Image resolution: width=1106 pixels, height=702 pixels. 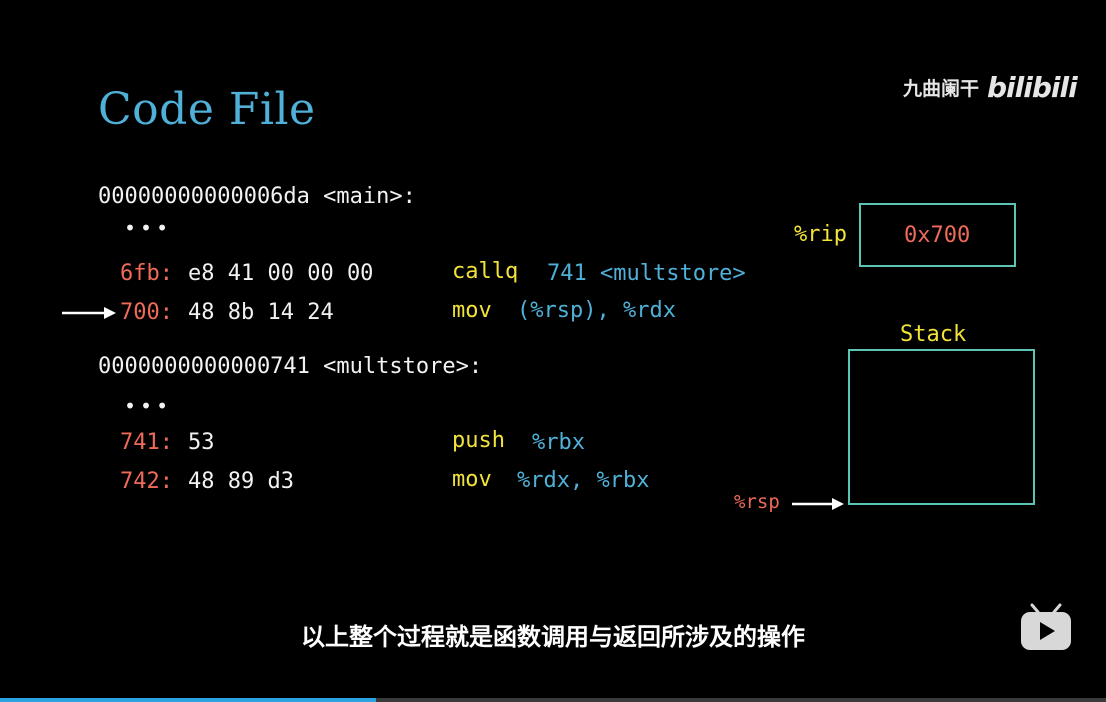 What do you see at coordinates (146, 273) in the screenshot?
I see `code-line-addr: 6fb:` at bounding box center [146, 273].